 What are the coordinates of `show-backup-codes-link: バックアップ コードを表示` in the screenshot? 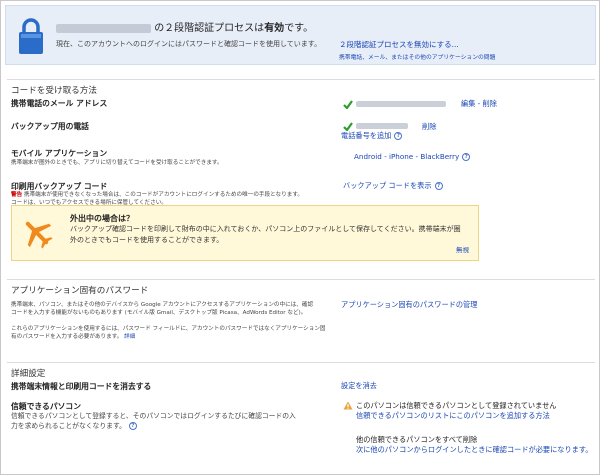 It's located at (387, 185).